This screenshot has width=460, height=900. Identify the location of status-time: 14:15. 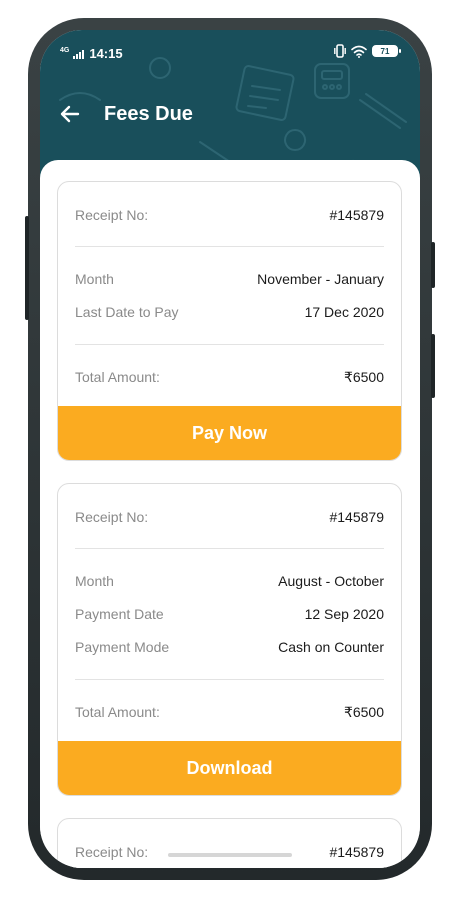
(106, 53).